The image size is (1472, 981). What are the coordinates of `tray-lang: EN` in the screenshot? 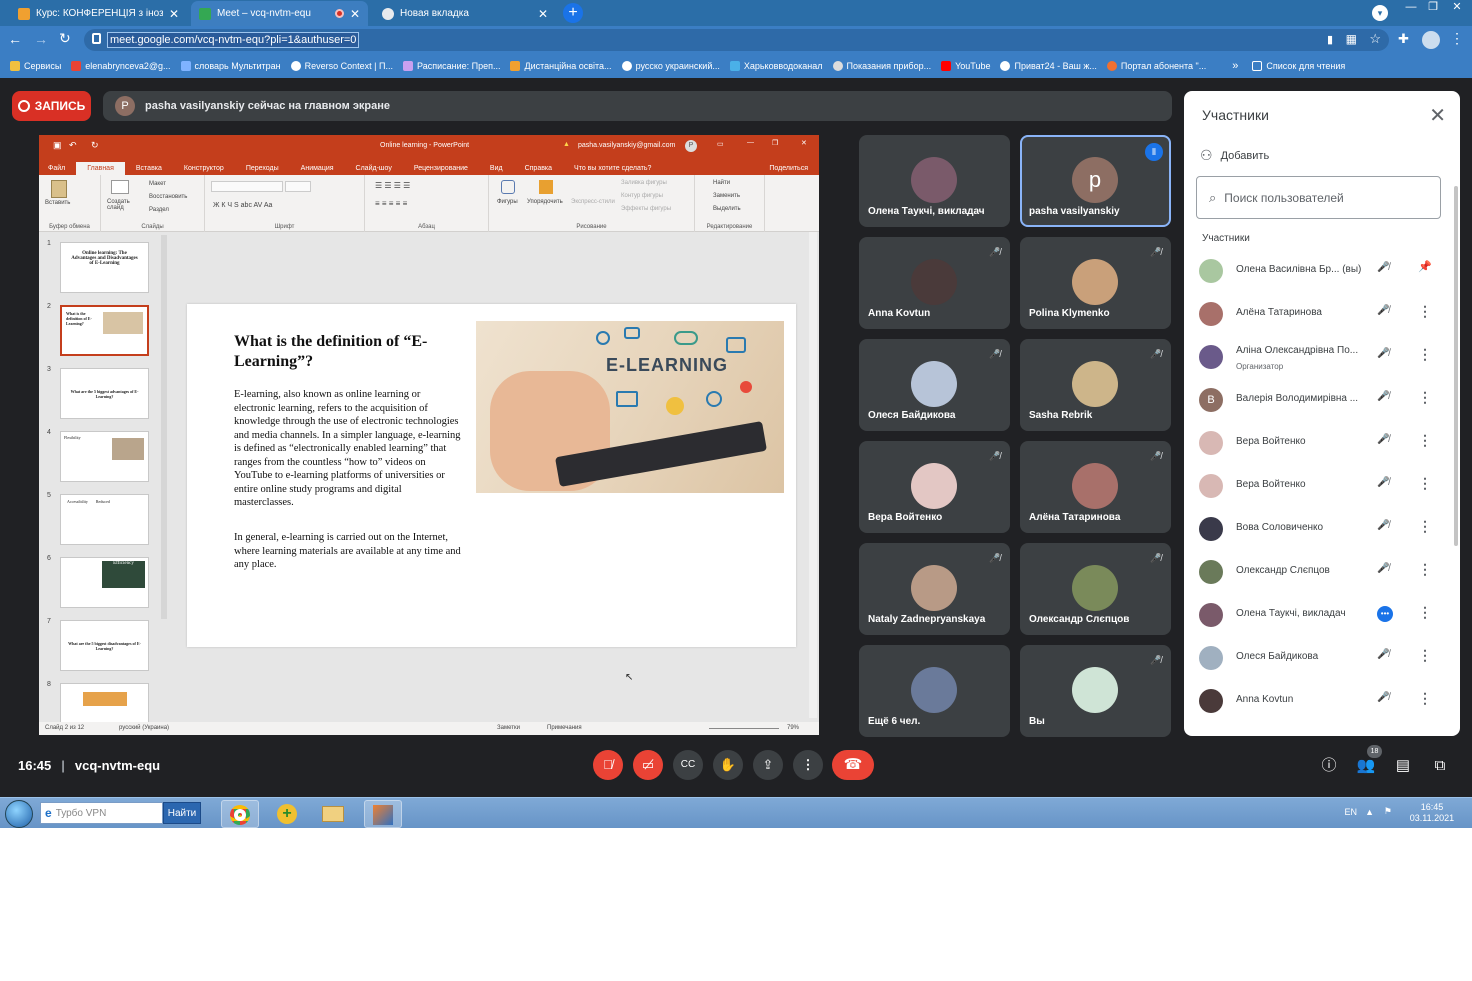 It's located at (1350, 812).